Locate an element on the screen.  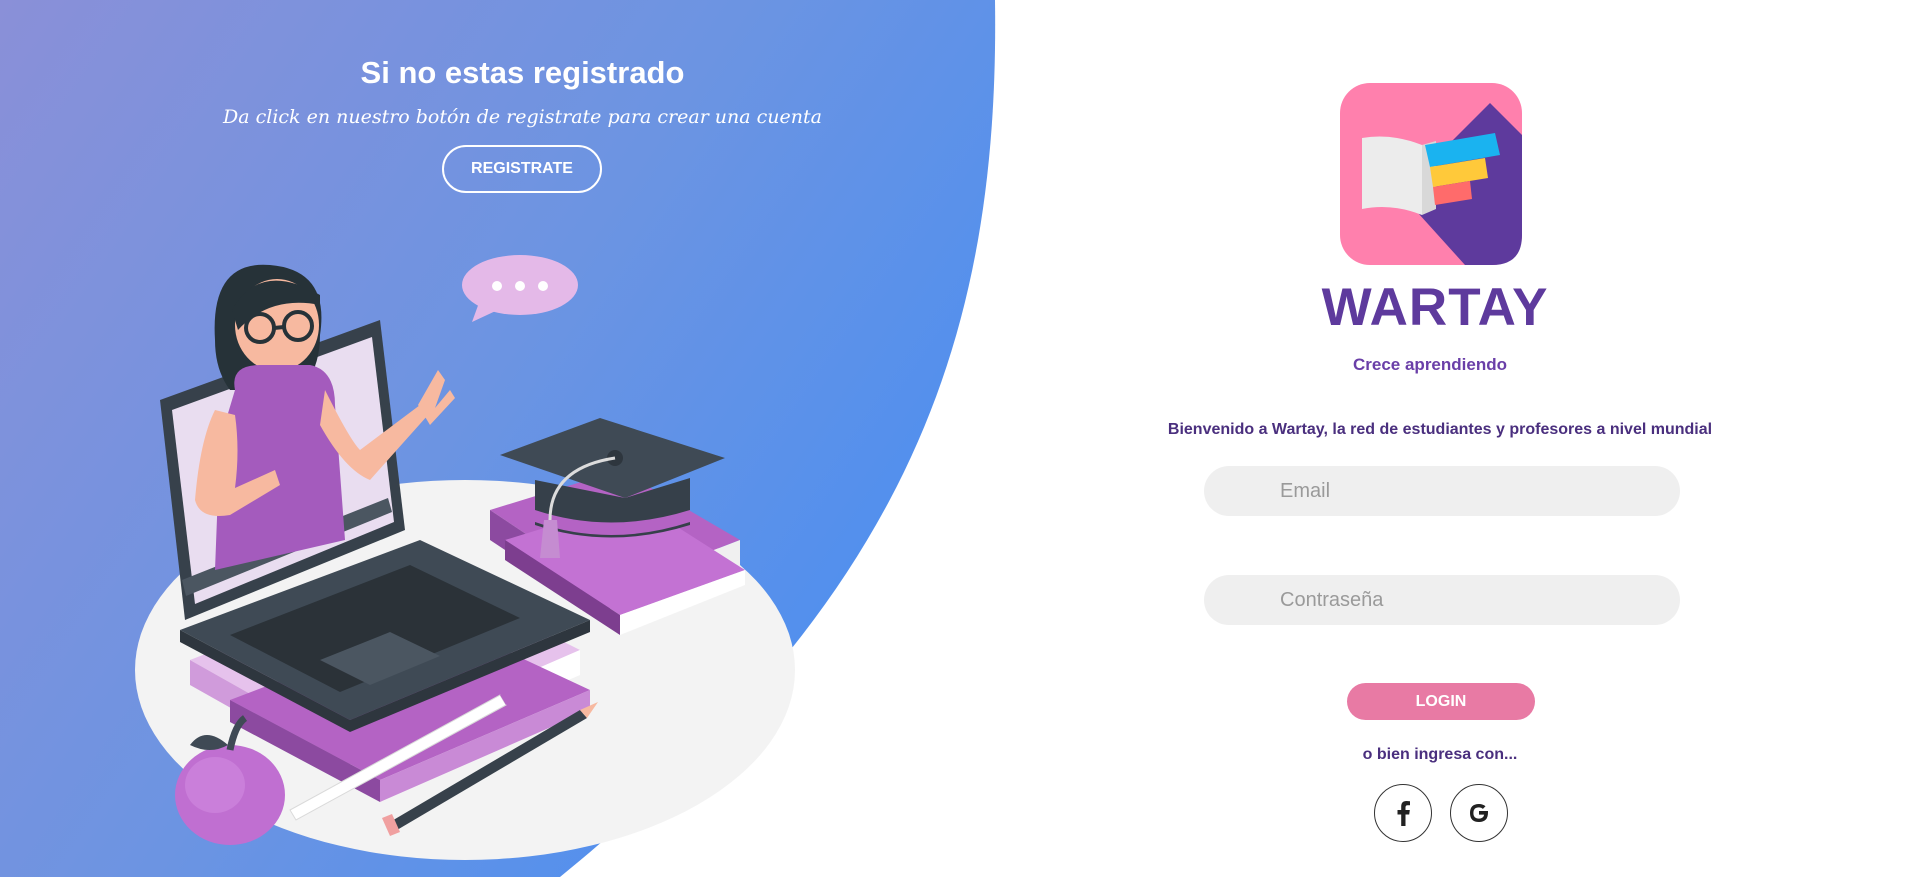
register-button: REGISTRATE is located at coordinates (522, 169).